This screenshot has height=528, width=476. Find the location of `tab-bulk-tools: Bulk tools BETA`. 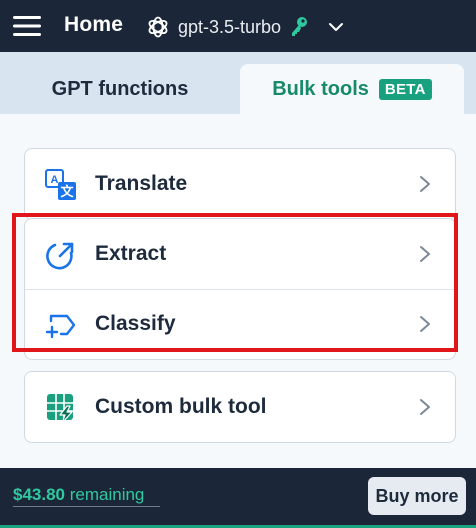

tab-bulk-tools: Bulk tools BETA is located at coordinates (352, 89).